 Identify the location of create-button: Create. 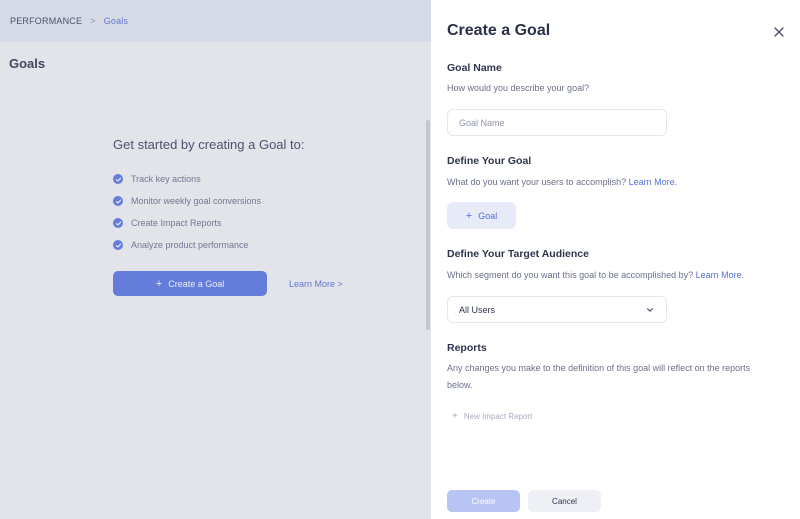
(483, 501).